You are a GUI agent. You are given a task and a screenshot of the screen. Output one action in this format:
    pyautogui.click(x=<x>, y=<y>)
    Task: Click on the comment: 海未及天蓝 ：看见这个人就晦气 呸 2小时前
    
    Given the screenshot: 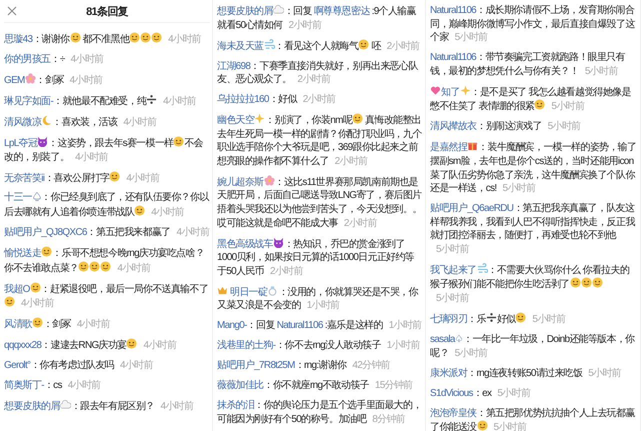 What is the action you would take?
    pyautogui.click(x=318, y=46)
    